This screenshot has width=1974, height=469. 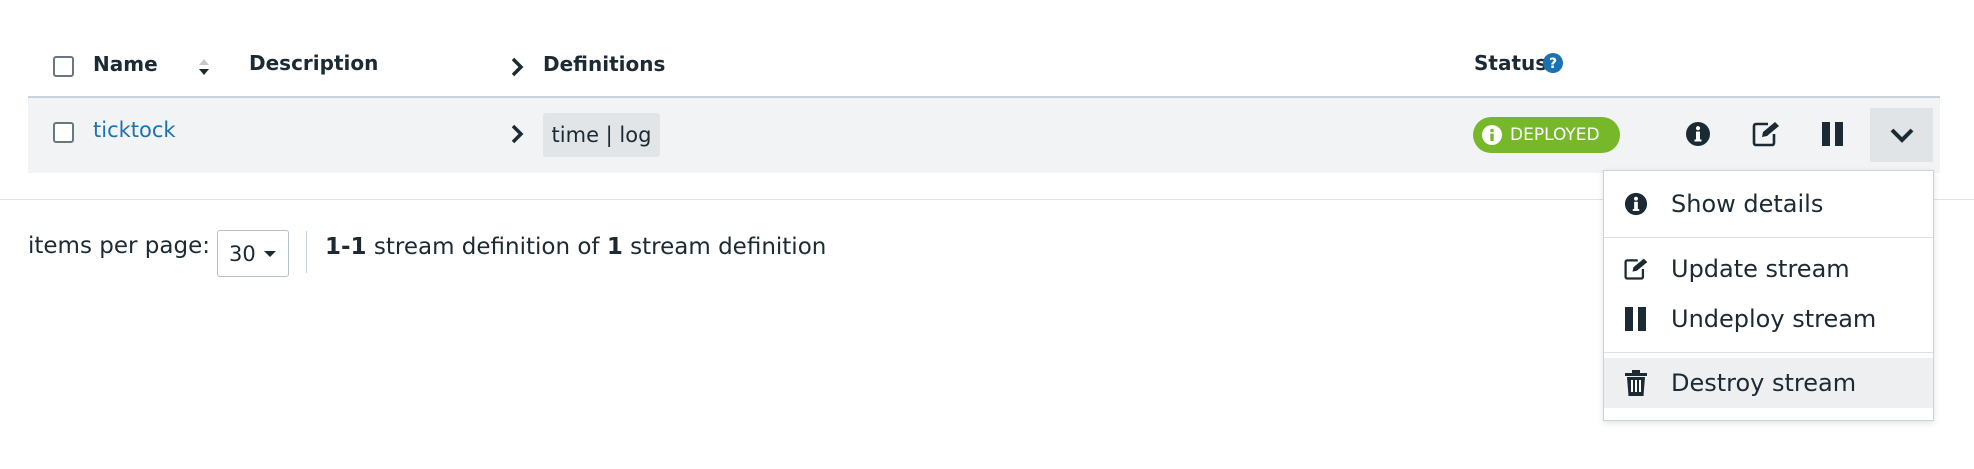 What do you see at coordinates (1747, 204) in the screenshot?
I see `menu-item-label: Show details` at bounding box center [1747, 204].